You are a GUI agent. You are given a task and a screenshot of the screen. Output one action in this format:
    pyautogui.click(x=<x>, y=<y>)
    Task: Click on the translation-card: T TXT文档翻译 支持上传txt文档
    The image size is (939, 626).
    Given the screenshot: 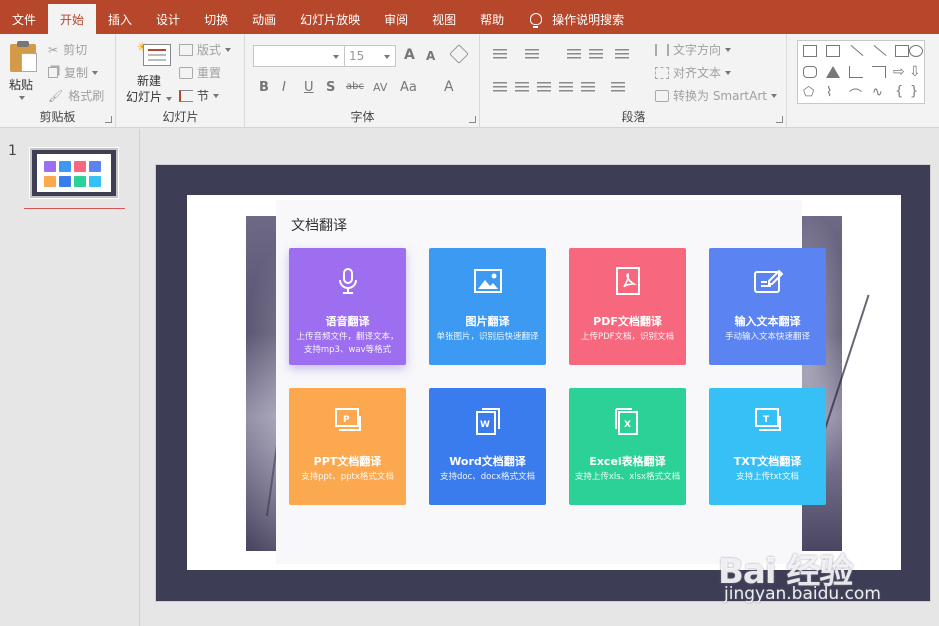 What is the action you would take?
    pyautogui.click(x=767, y=446)
    